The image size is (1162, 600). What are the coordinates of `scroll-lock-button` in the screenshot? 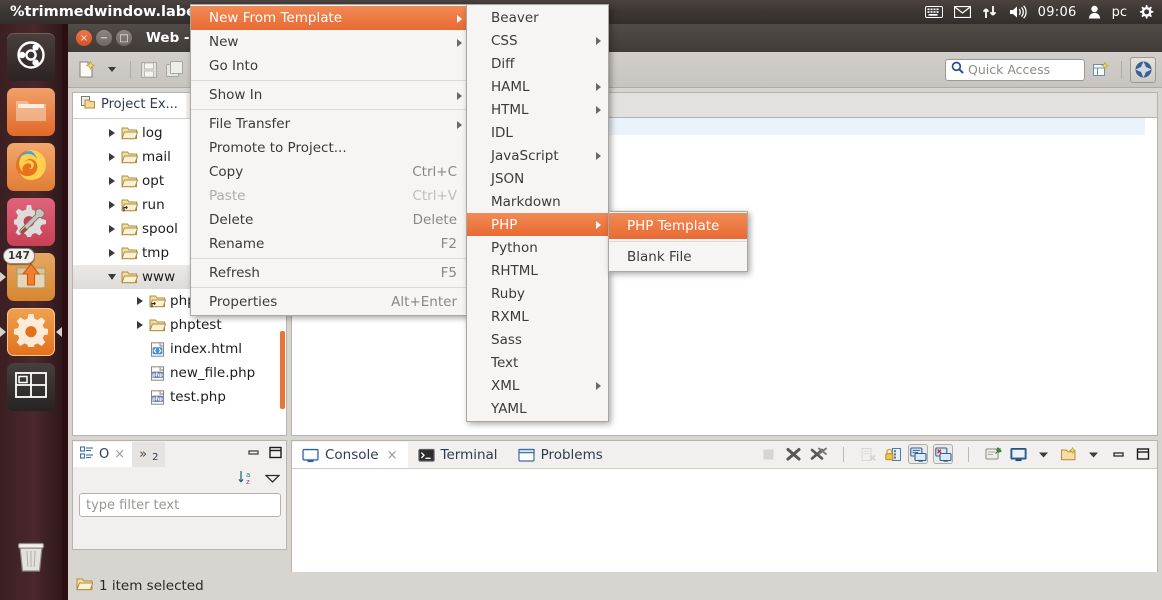 It's located at (893, 454).